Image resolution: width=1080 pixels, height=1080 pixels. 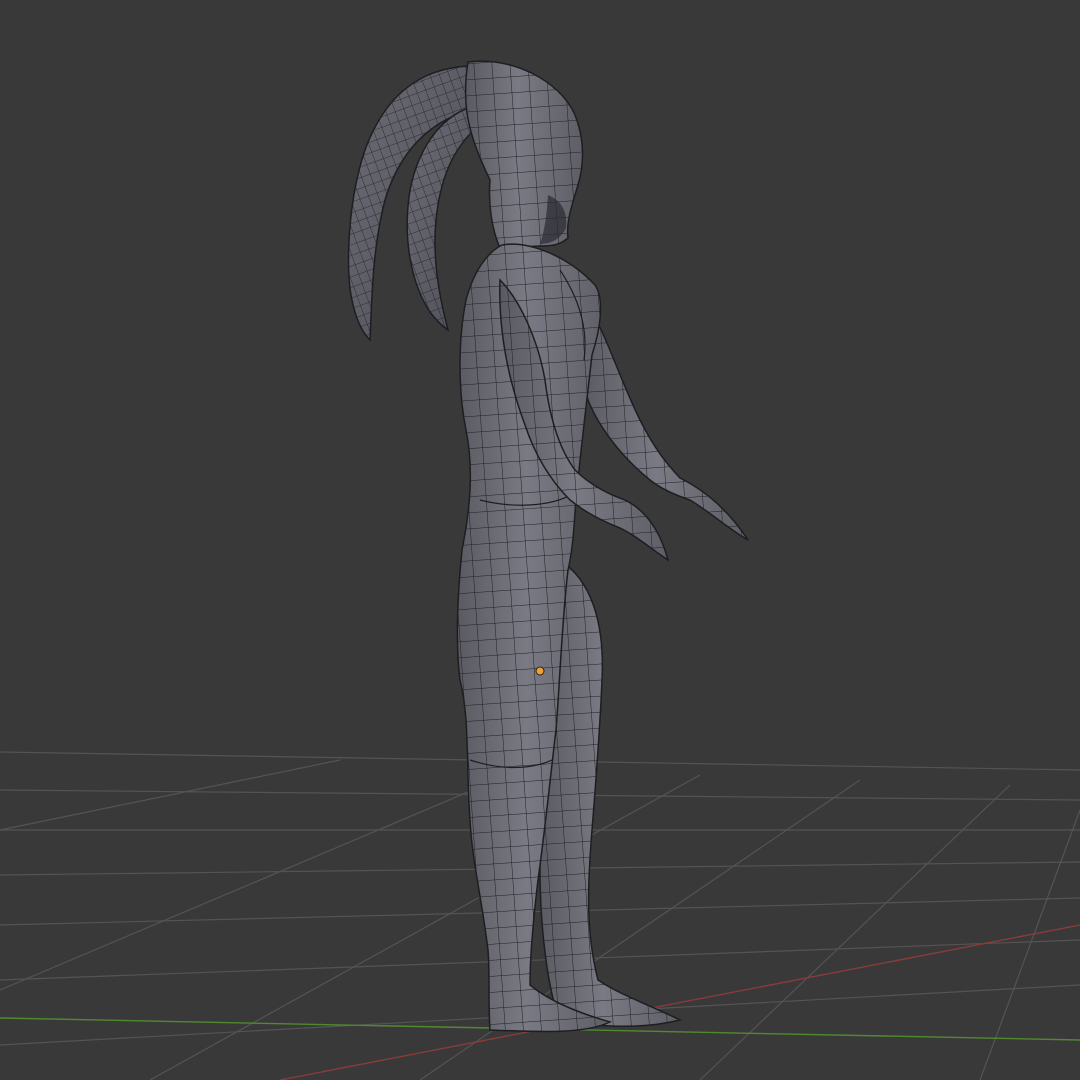 What do you see at coordinates (524, 154) in the screenshot?
I see `head` at bounding box center [524, 154].